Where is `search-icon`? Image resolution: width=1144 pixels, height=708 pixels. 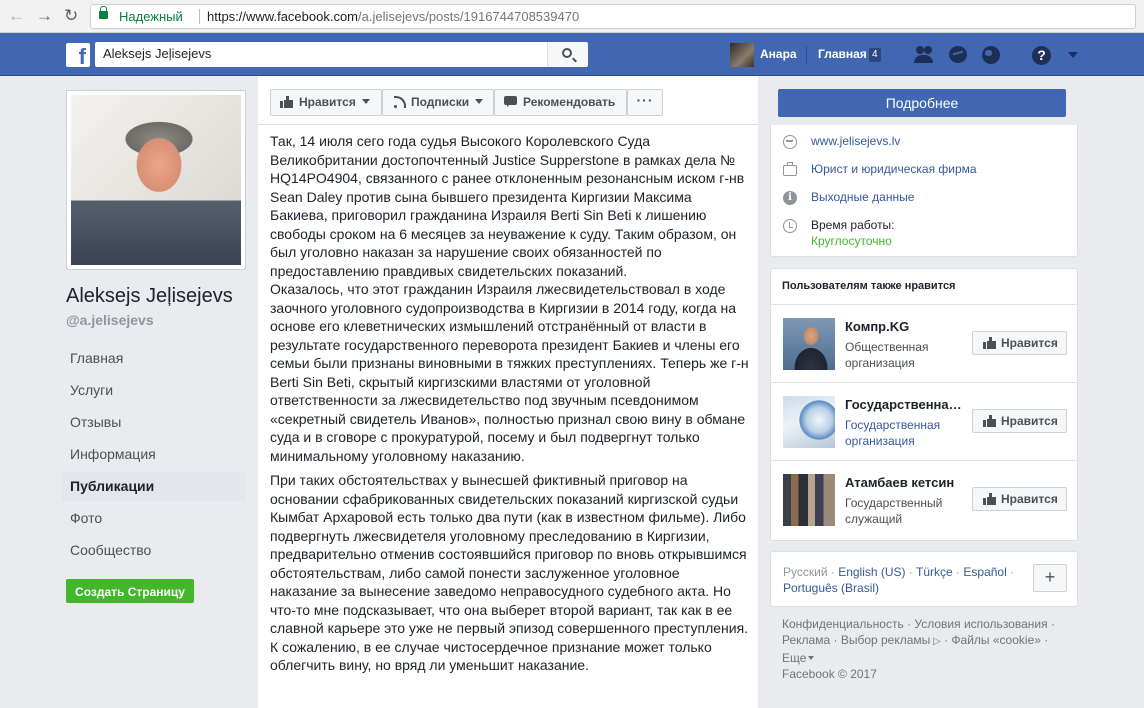
search-icon is located at coordinates (567, 53).